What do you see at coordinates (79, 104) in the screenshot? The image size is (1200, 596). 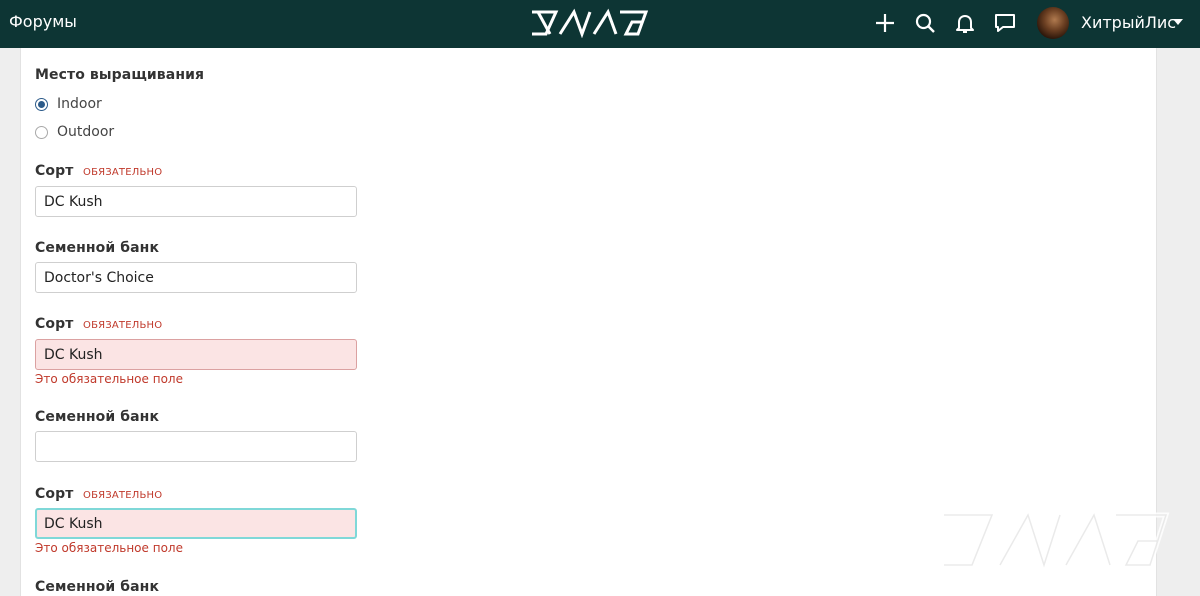 I see `radio-indoor-label: Indoor` at bounding box center [79, 104].